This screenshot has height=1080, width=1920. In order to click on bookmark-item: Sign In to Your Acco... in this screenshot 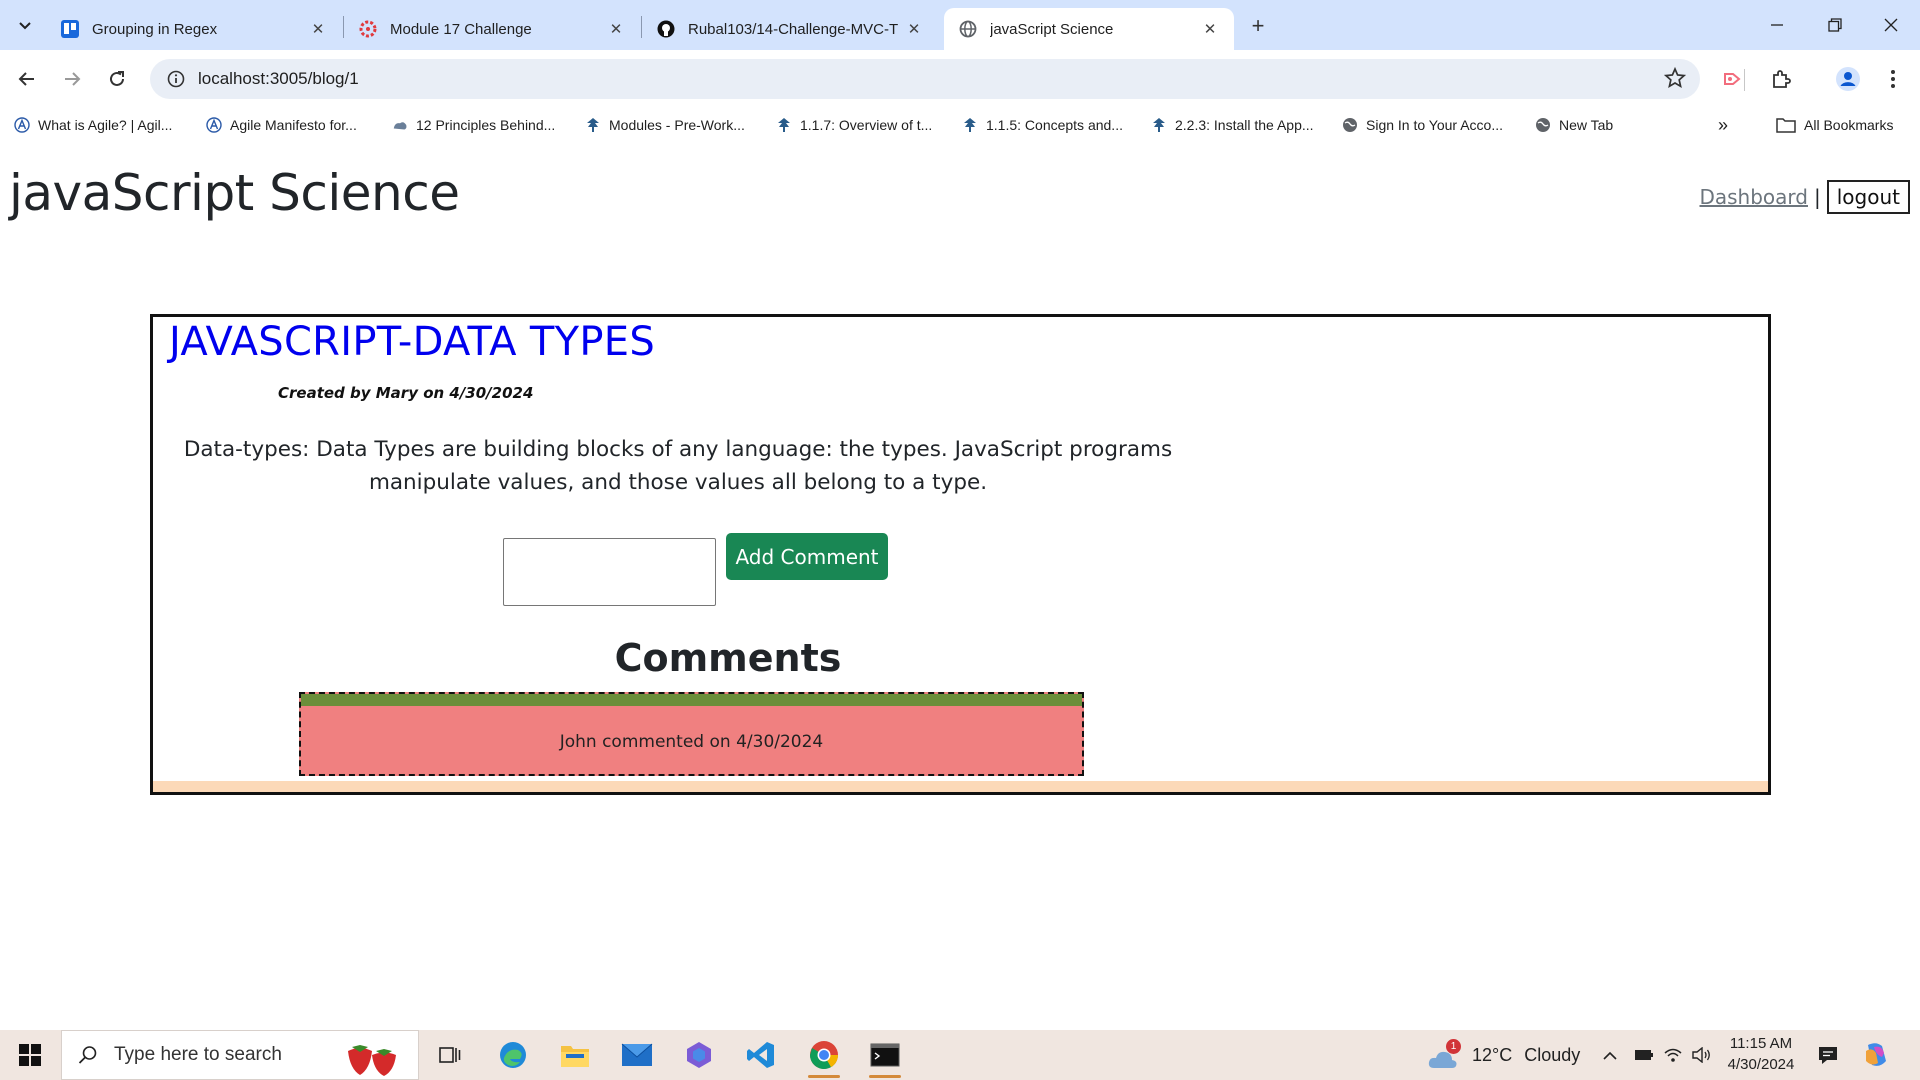, I will do `click(1422, 125)`.